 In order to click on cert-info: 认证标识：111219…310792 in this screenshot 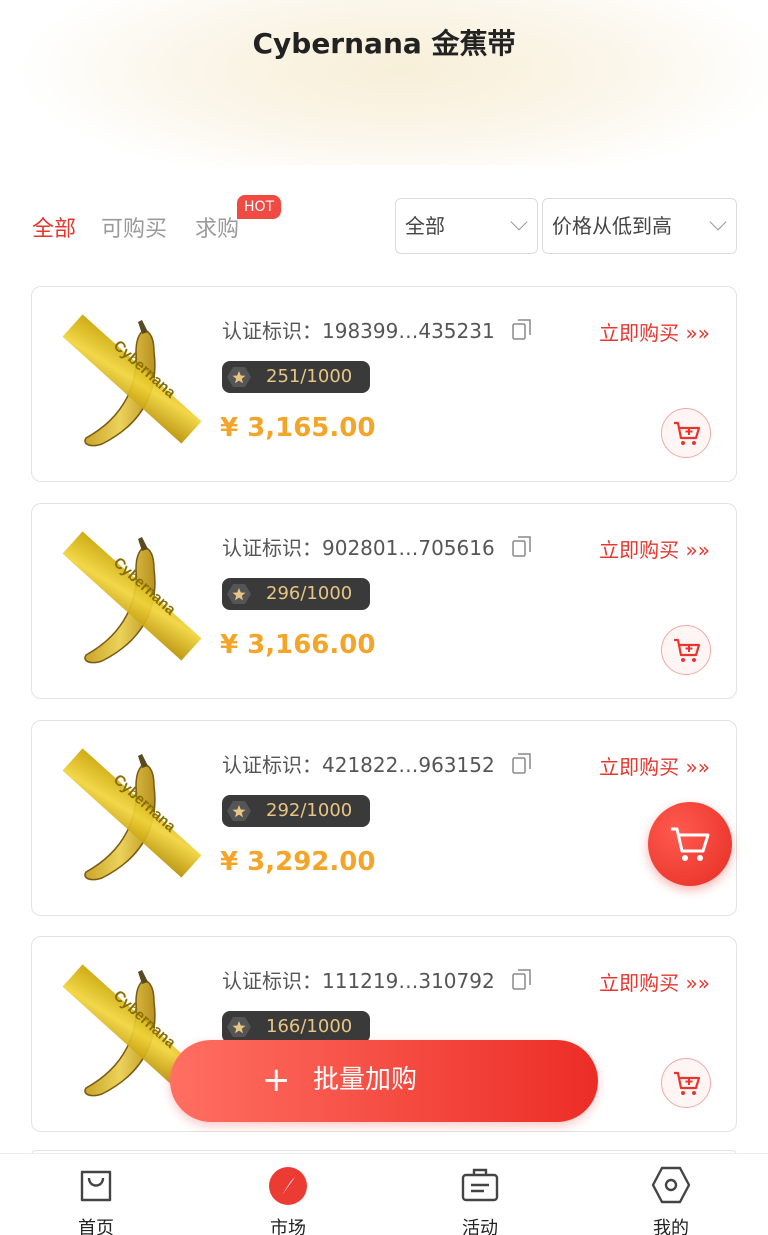, I will do `click(358, 979)`.